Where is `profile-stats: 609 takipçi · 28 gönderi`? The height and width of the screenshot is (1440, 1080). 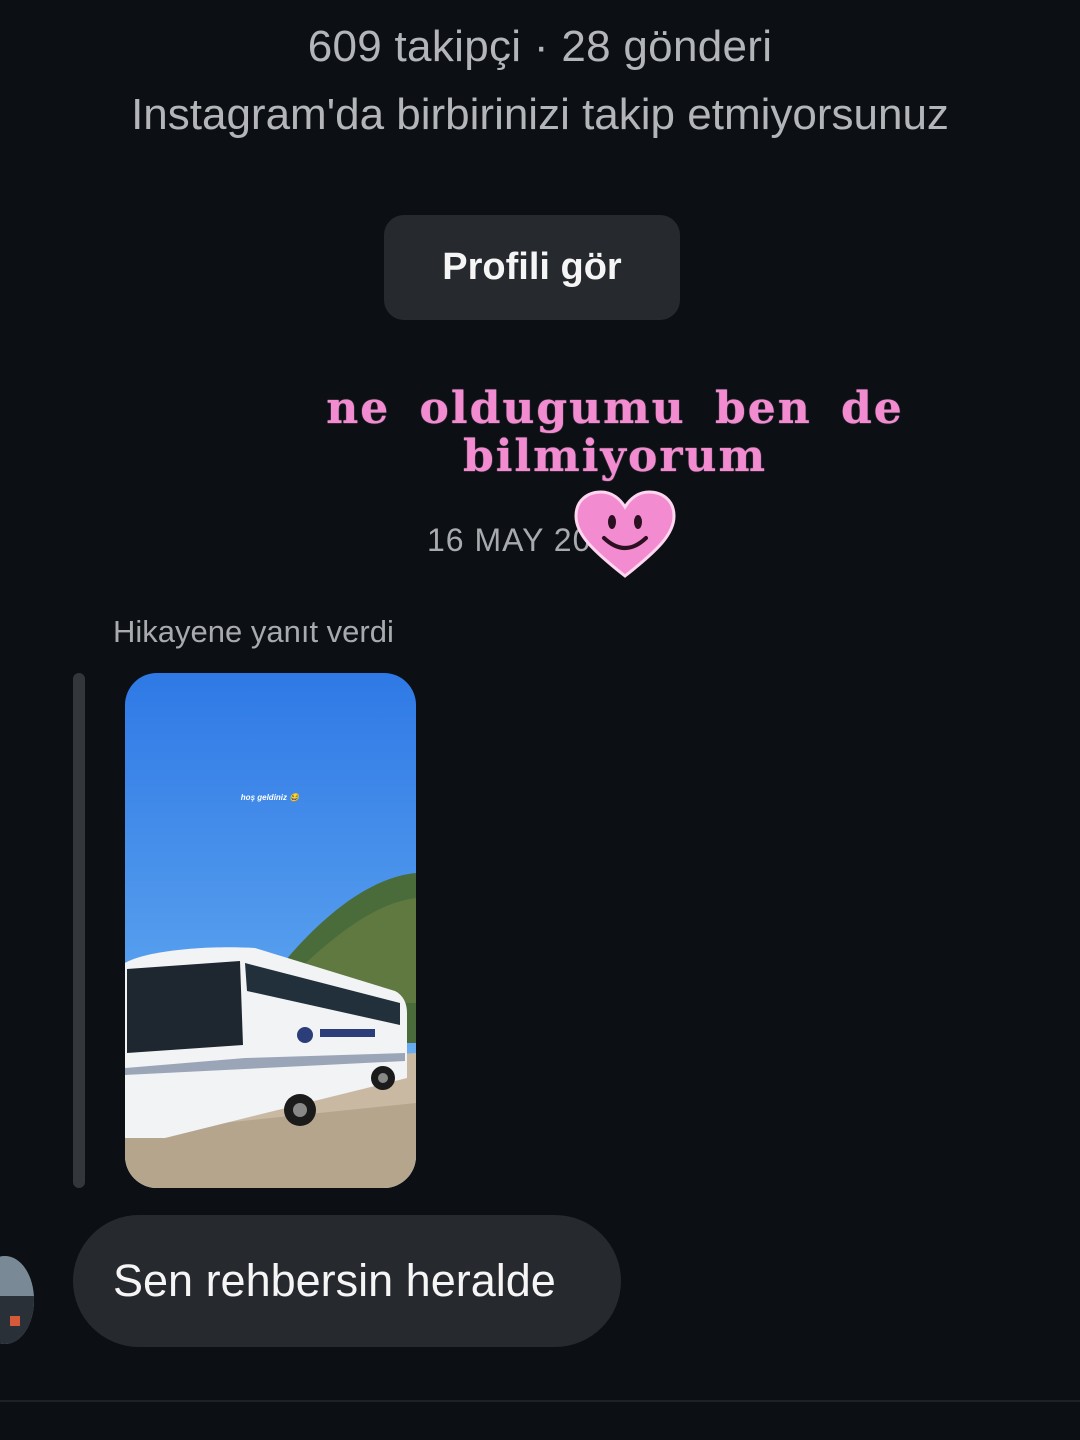
profile-stats: 609 takipçi · 28 gönderi is located at coordinates (540, 46).